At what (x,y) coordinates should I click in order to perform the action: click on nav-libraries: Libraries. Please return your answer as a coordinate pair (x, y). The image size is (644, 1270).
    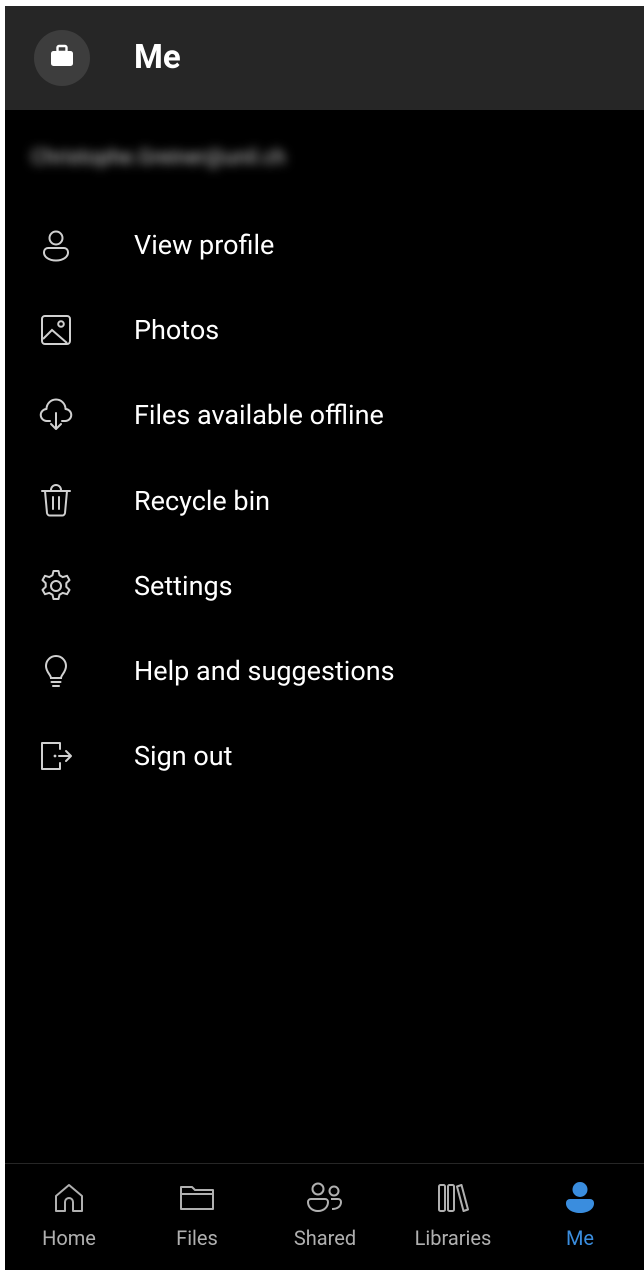
    Looking at the image, I should click on (453, 1217).